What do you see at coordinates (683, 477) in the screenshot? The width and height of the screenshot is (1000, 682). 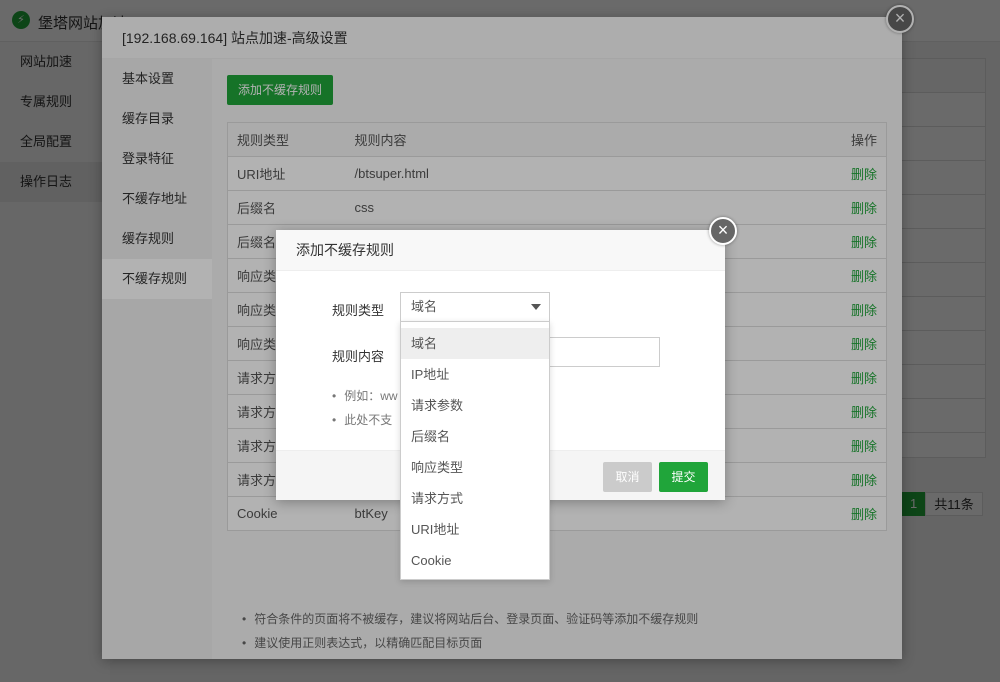 I see `submit-button: 提交` at bounding box center [683, 477].